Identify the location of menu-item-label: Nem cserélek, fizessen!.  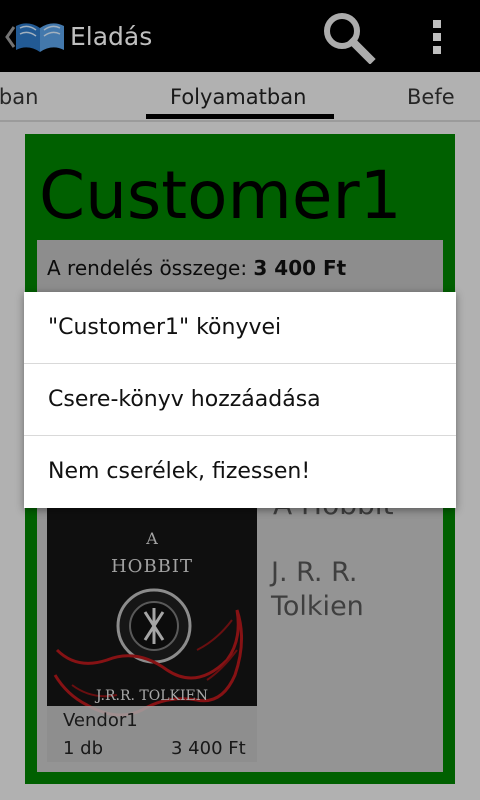
(179, 471).